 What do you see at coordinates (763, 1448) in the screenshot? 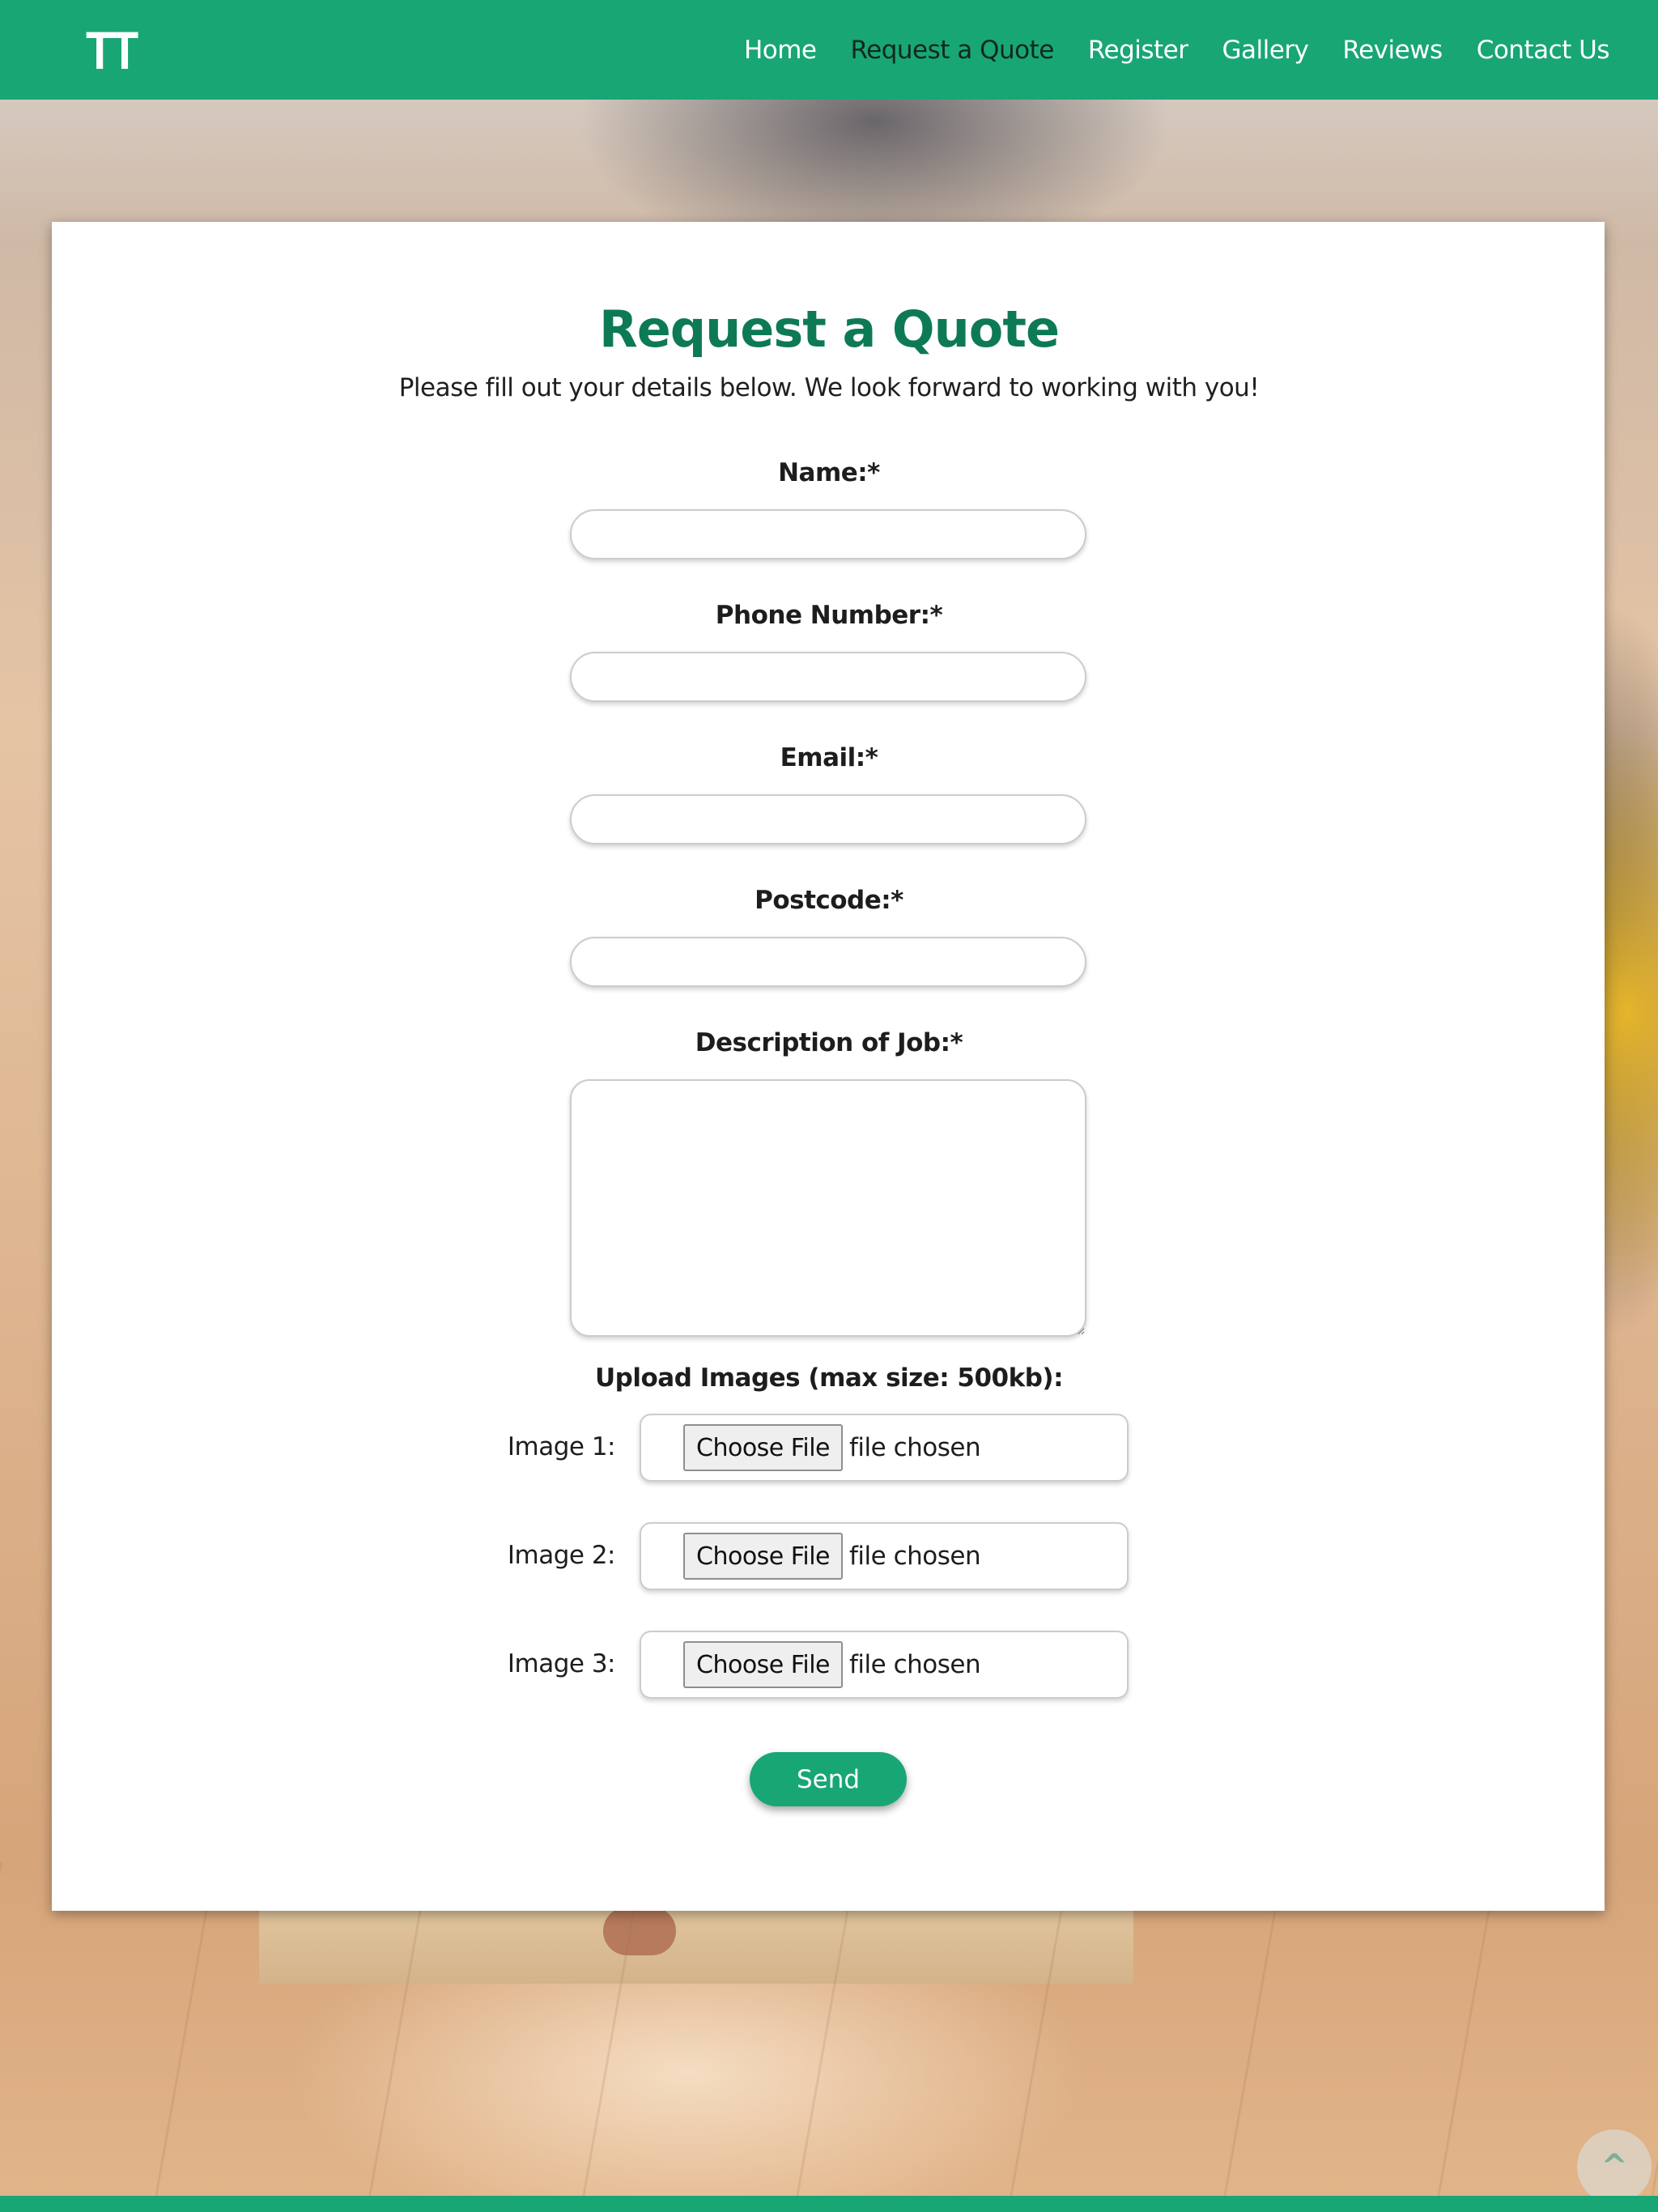
I see `image-1-choose-file-button: Choose File` at bounding box center [763, 1448].